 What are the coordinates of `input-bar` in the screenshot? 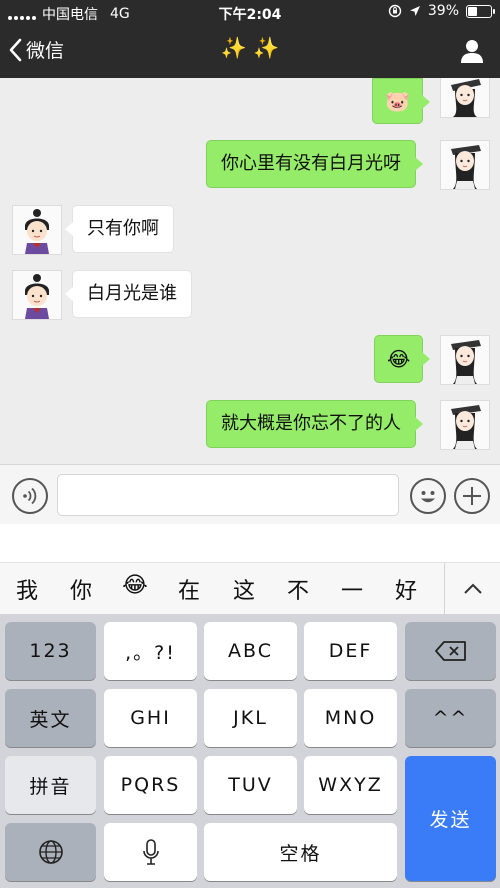 It's located at (250, 494).